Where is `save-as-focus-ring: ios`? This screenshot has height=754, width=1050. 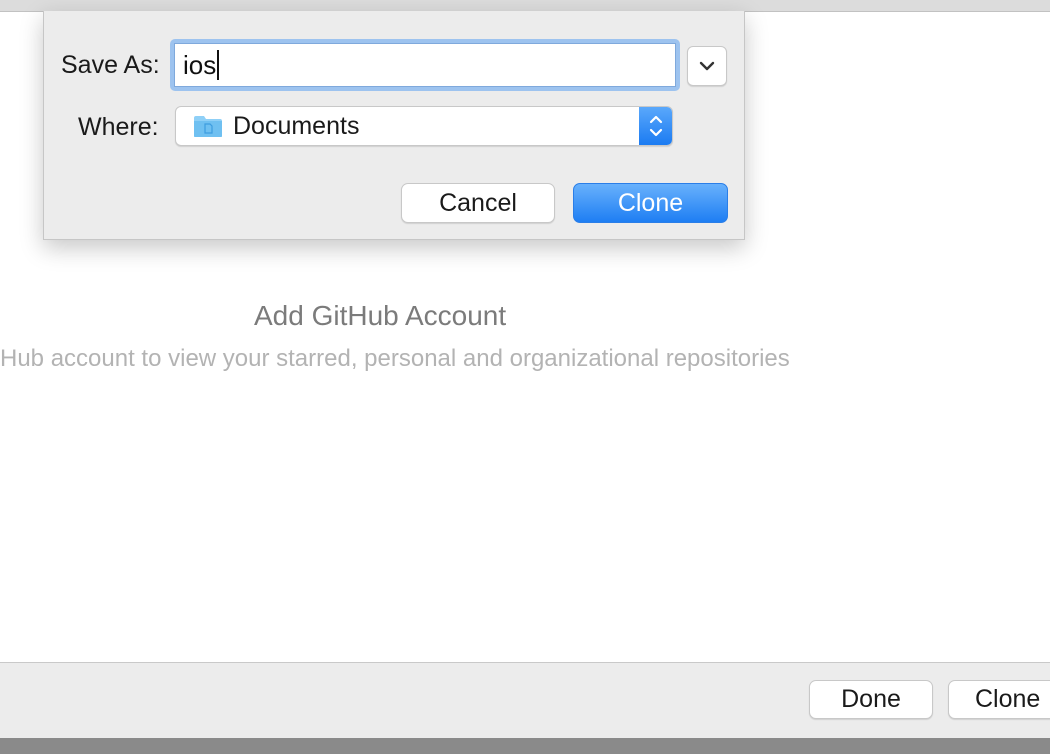 save-as-focus-ring: ios is located at coordinates (425, 65).